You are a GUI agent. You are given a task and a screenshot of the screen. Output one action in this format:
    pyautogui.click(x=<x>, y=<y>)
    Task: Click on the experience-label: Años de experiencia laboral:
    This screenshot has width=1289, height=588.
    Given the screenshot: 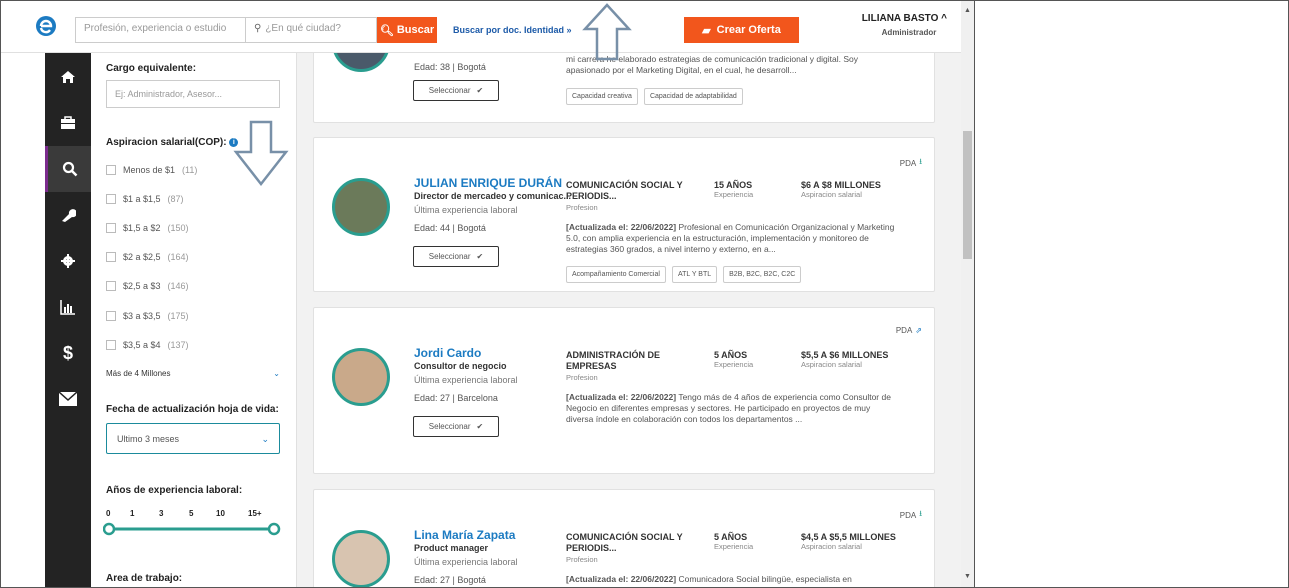 What is the action you would take?
    pyautogui.click(x=174, y=490)
    